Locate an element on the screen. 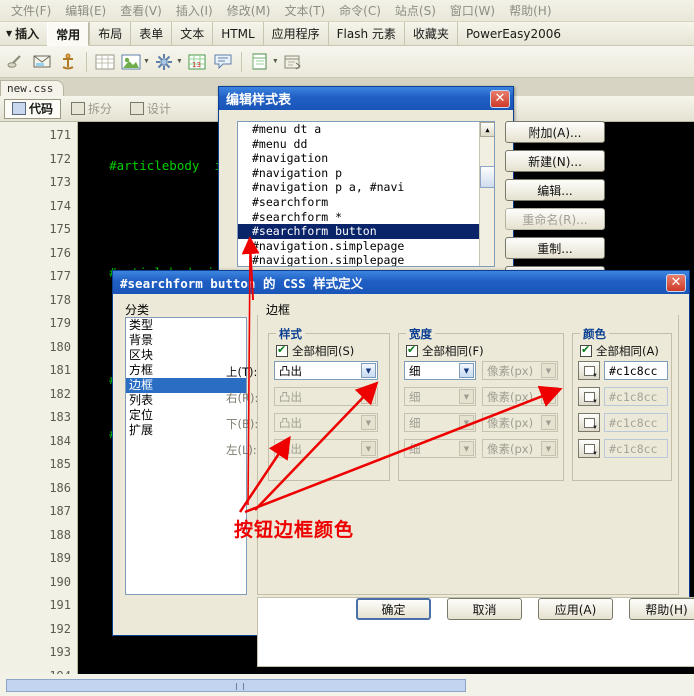  menu-item-view: 查看(V) is located at coordinates (141, 10).